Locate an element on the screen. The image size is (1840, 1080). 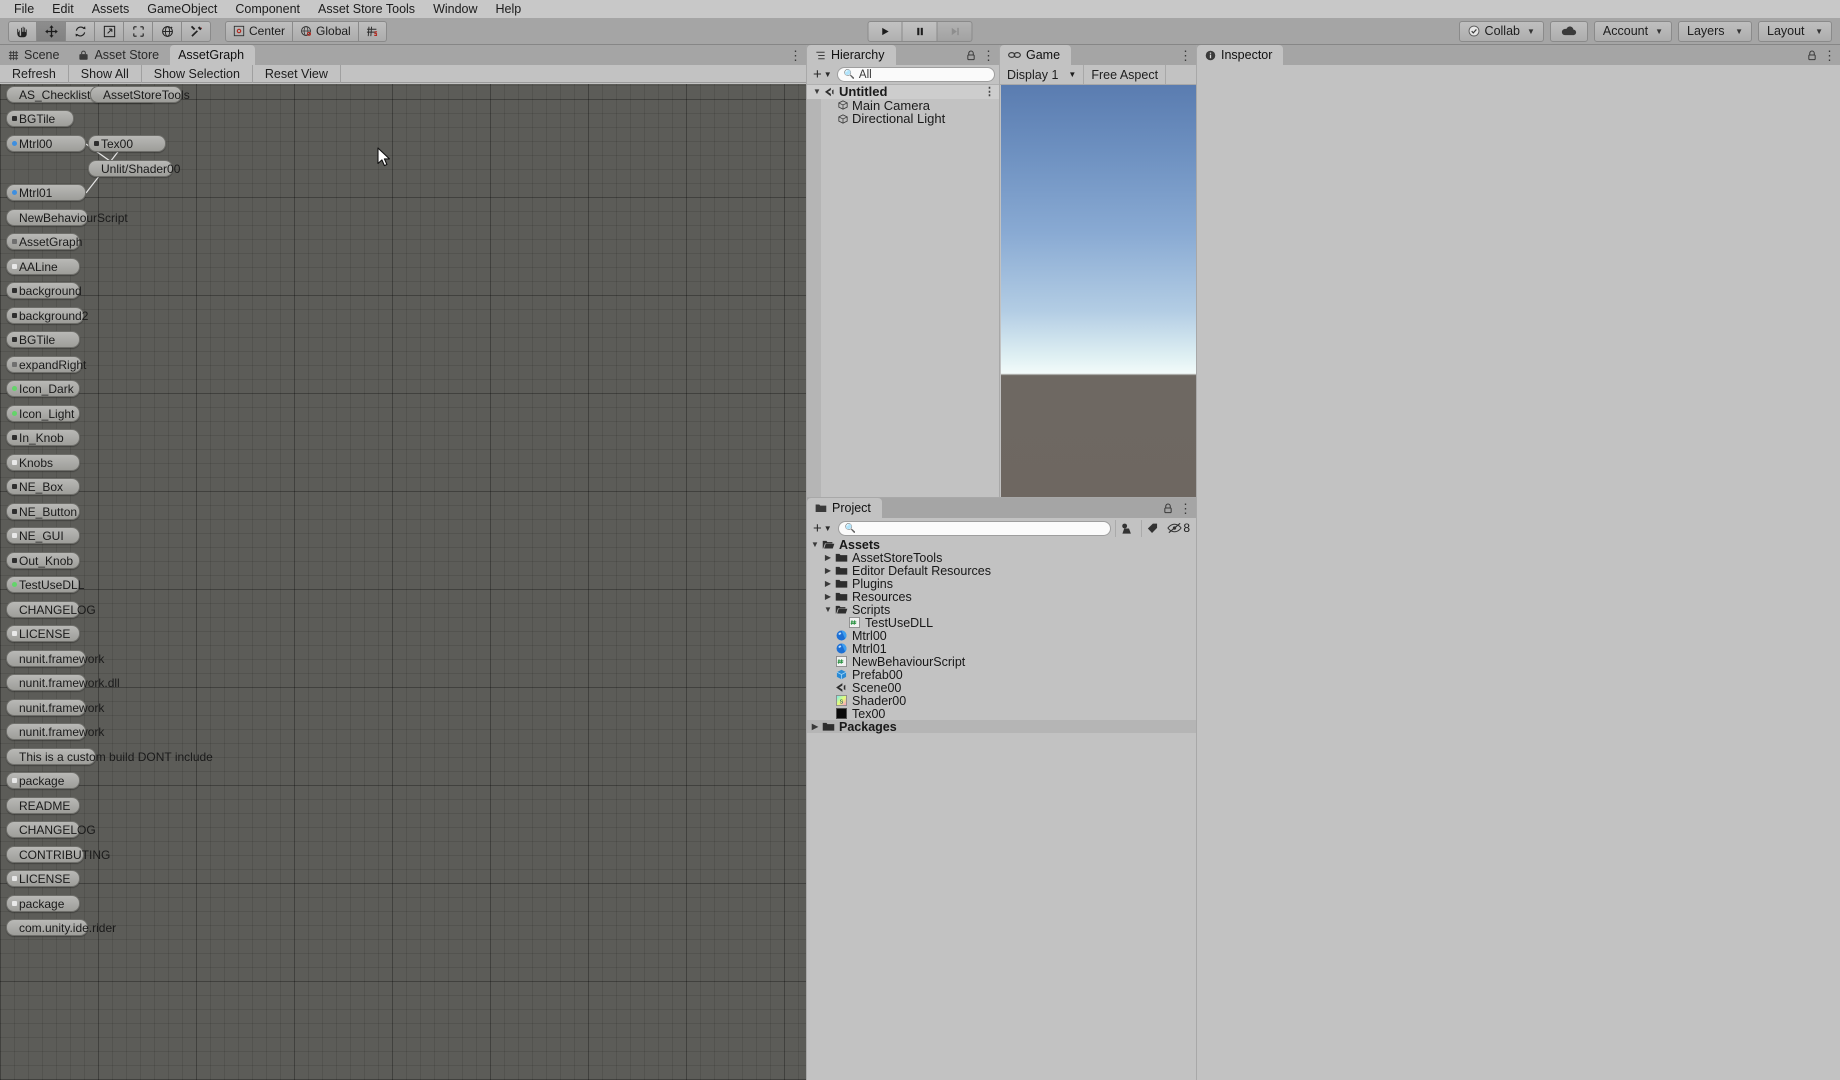
transform-tool-button is located at coordinates (167, 31).